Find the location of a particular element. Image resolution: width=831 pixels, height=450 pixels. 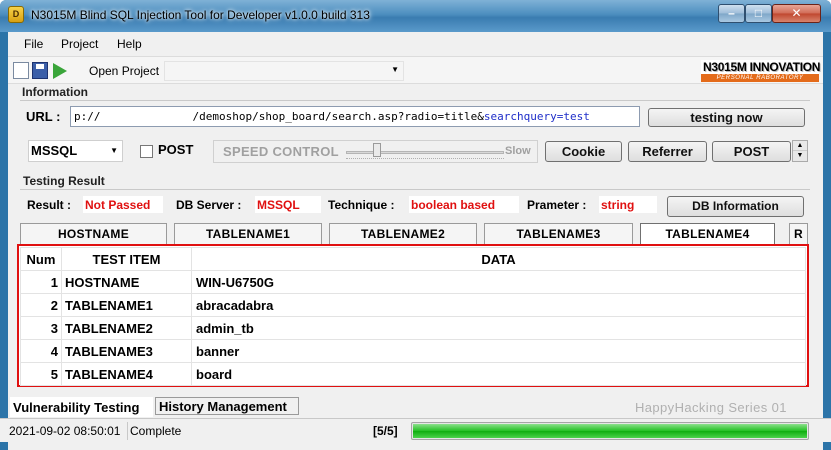

progress-fill is located at coordinates (610, 431).